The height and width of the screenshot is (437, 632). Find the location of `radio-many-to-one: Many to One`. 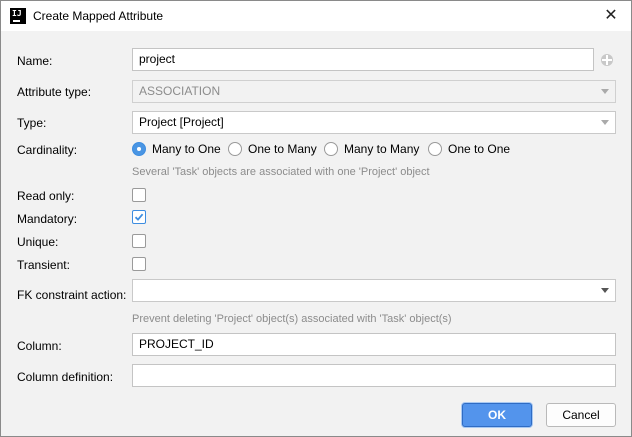

radio-many-to-one: Many to One is located at coordinates (178, 150).